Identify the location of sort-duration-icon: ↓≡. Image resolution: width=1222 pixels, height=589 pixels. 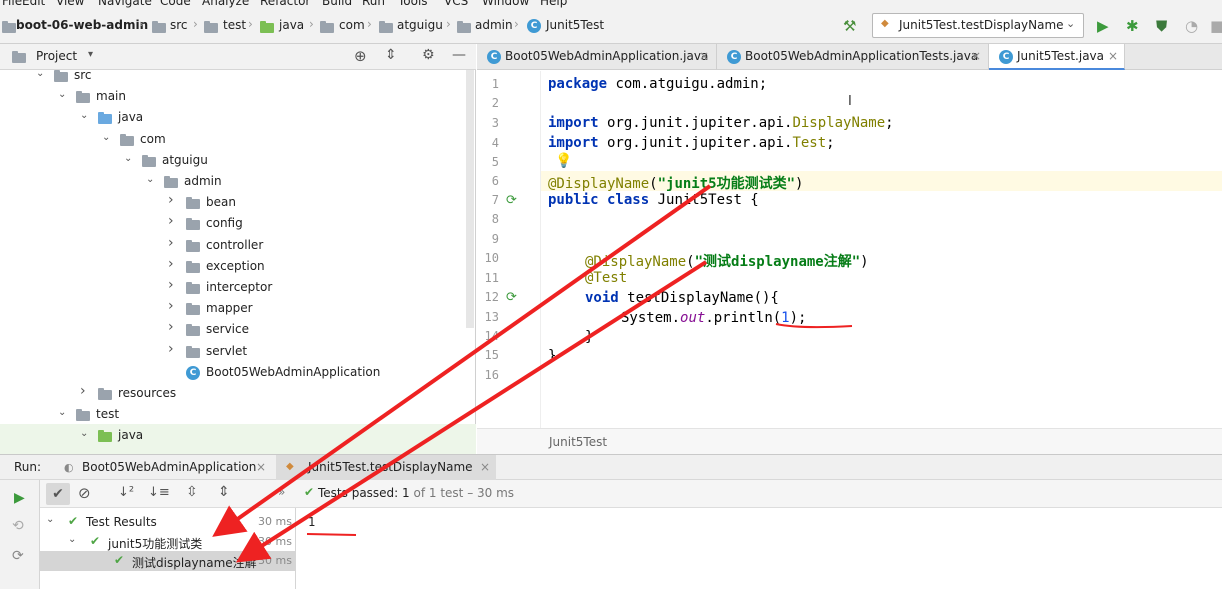
(159, 492).